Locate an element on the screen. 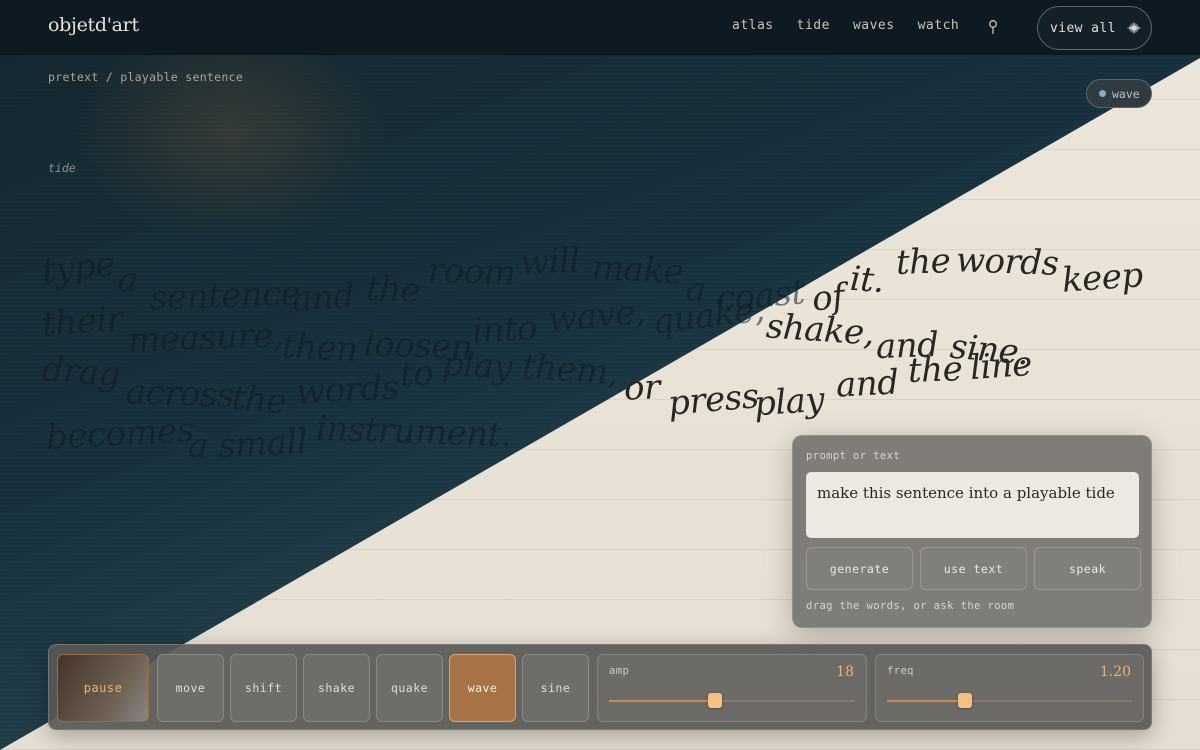  freq-label: freq is located at coordinates (900, 671).